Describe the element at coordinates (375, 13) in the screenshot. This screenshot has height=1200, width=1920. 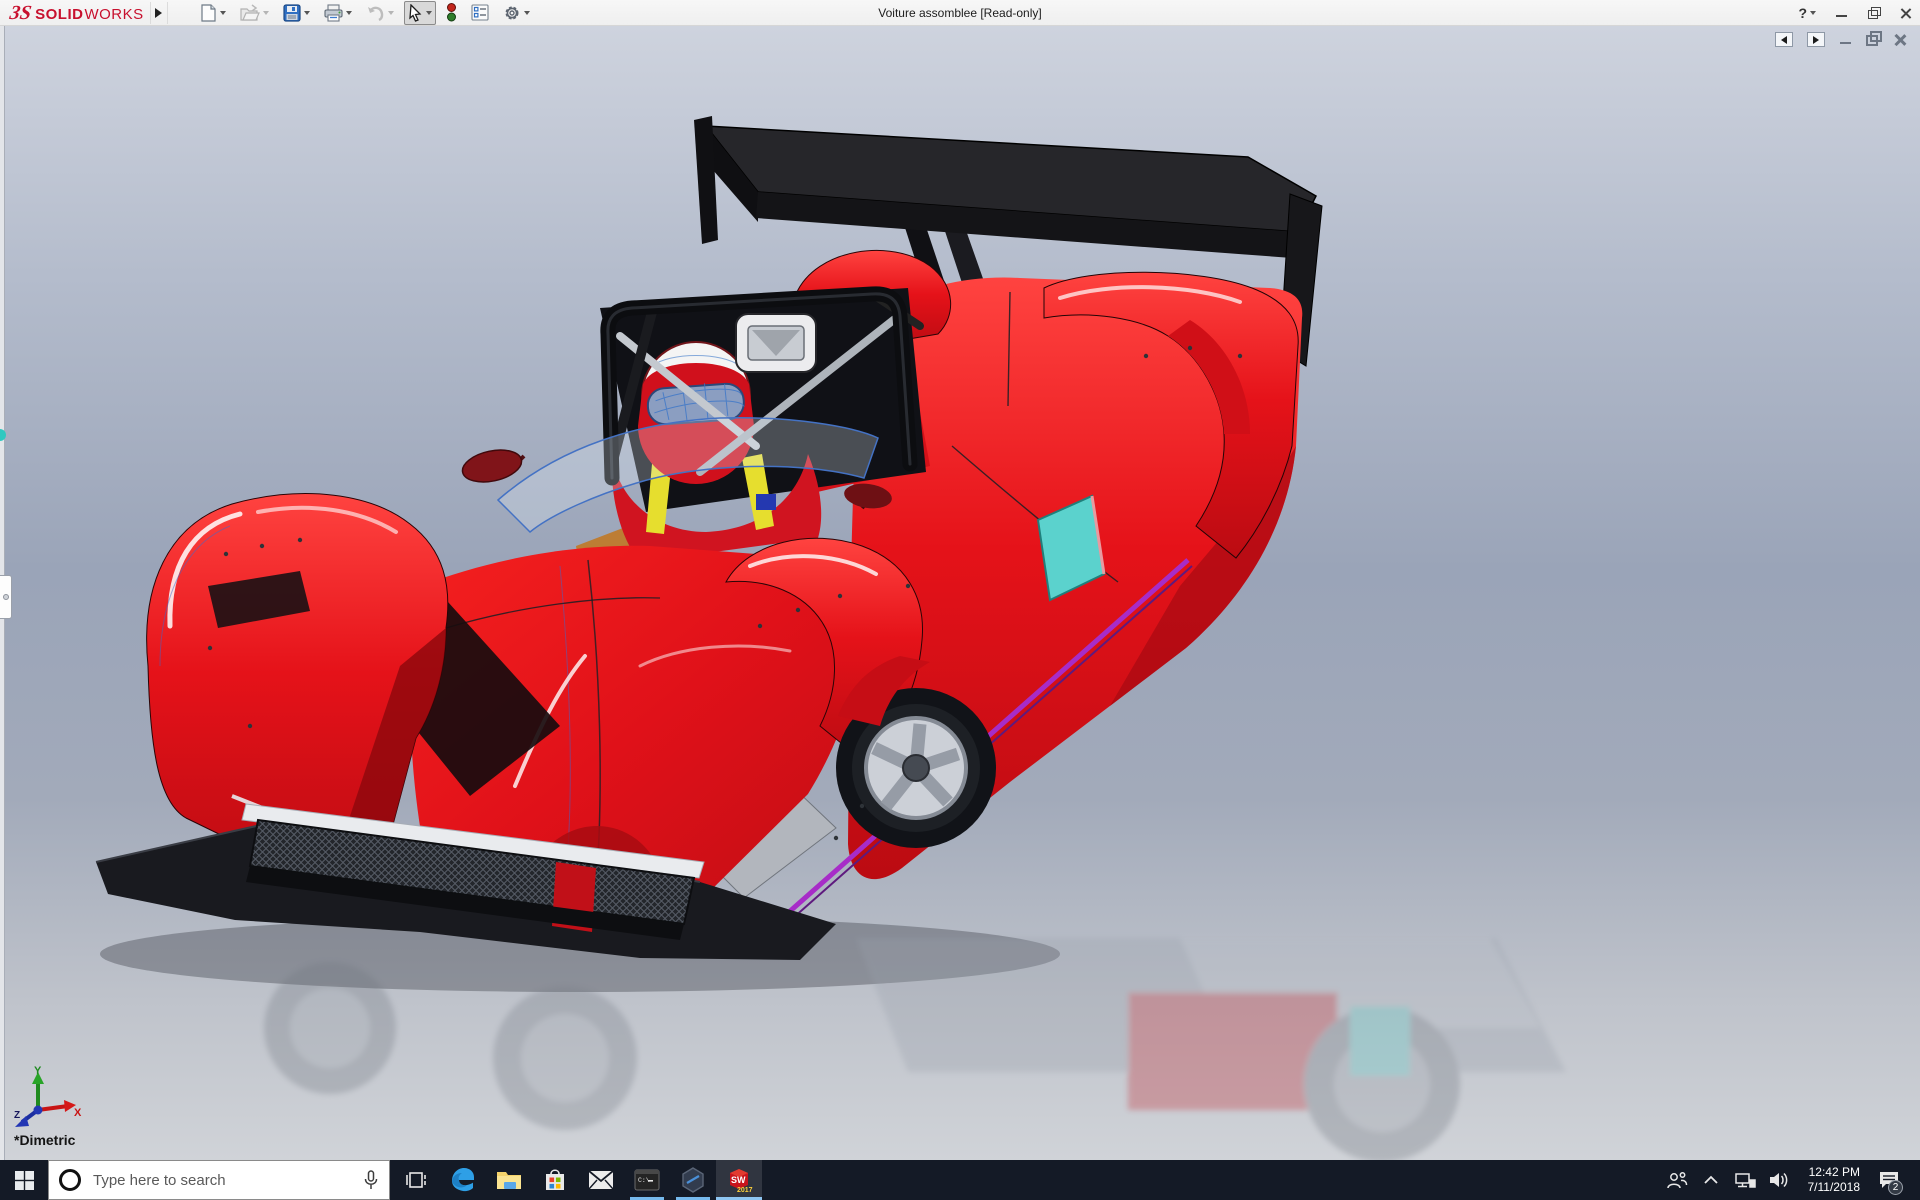
I see `undo-icon` at that location.